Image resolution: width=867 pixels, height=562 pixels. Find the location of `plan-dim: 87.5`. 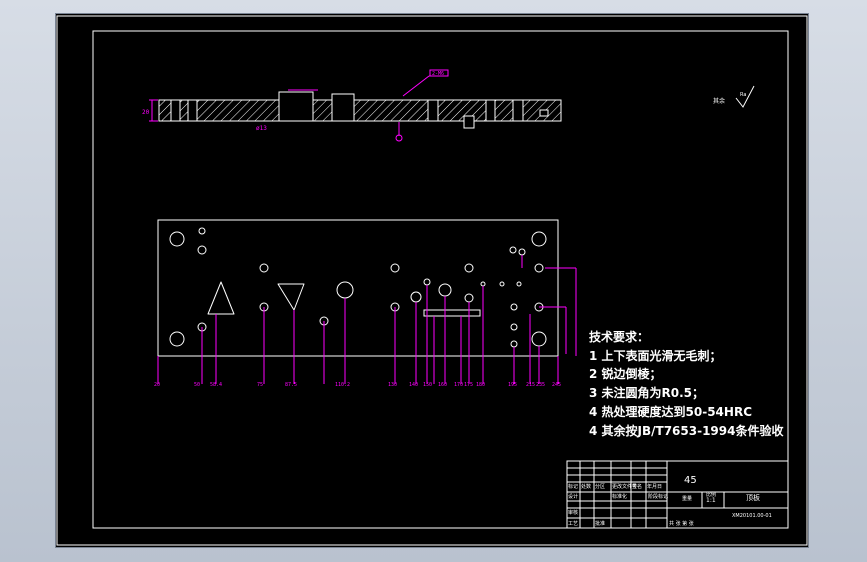

plan-dim: 87.5 is located at coordinates (291, 385).